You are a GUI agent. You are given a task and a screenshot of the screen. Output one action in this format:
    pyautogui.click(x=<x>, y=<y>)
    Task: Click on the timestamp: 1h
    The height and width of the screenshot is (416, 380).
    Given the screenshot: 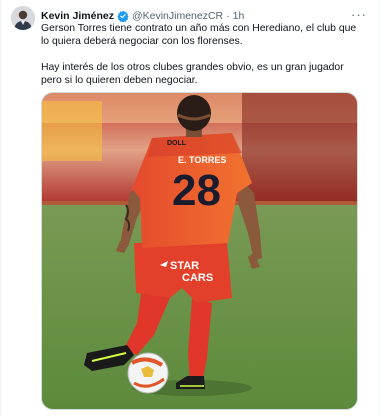 What is the action you would take?
    pyautogui.click(x=239, y=16)
    